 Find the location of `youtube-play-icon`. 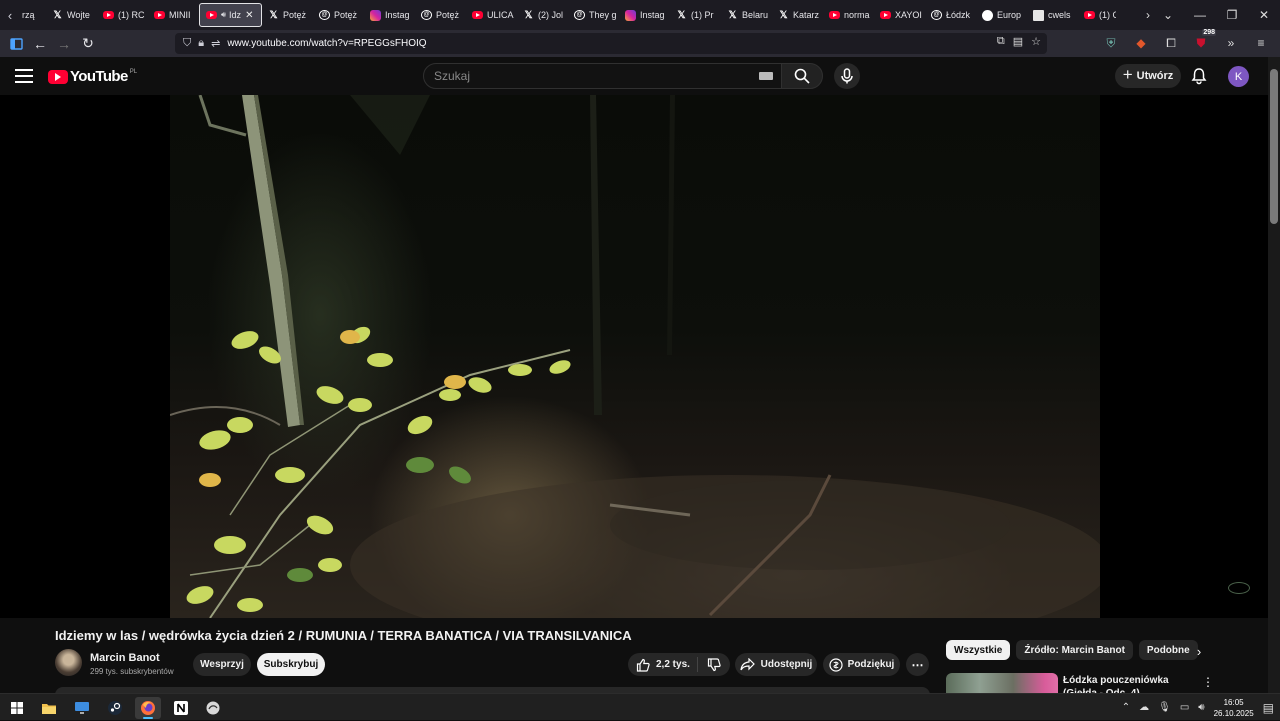

youtube-play-icon is located at coordinates (58, 76).